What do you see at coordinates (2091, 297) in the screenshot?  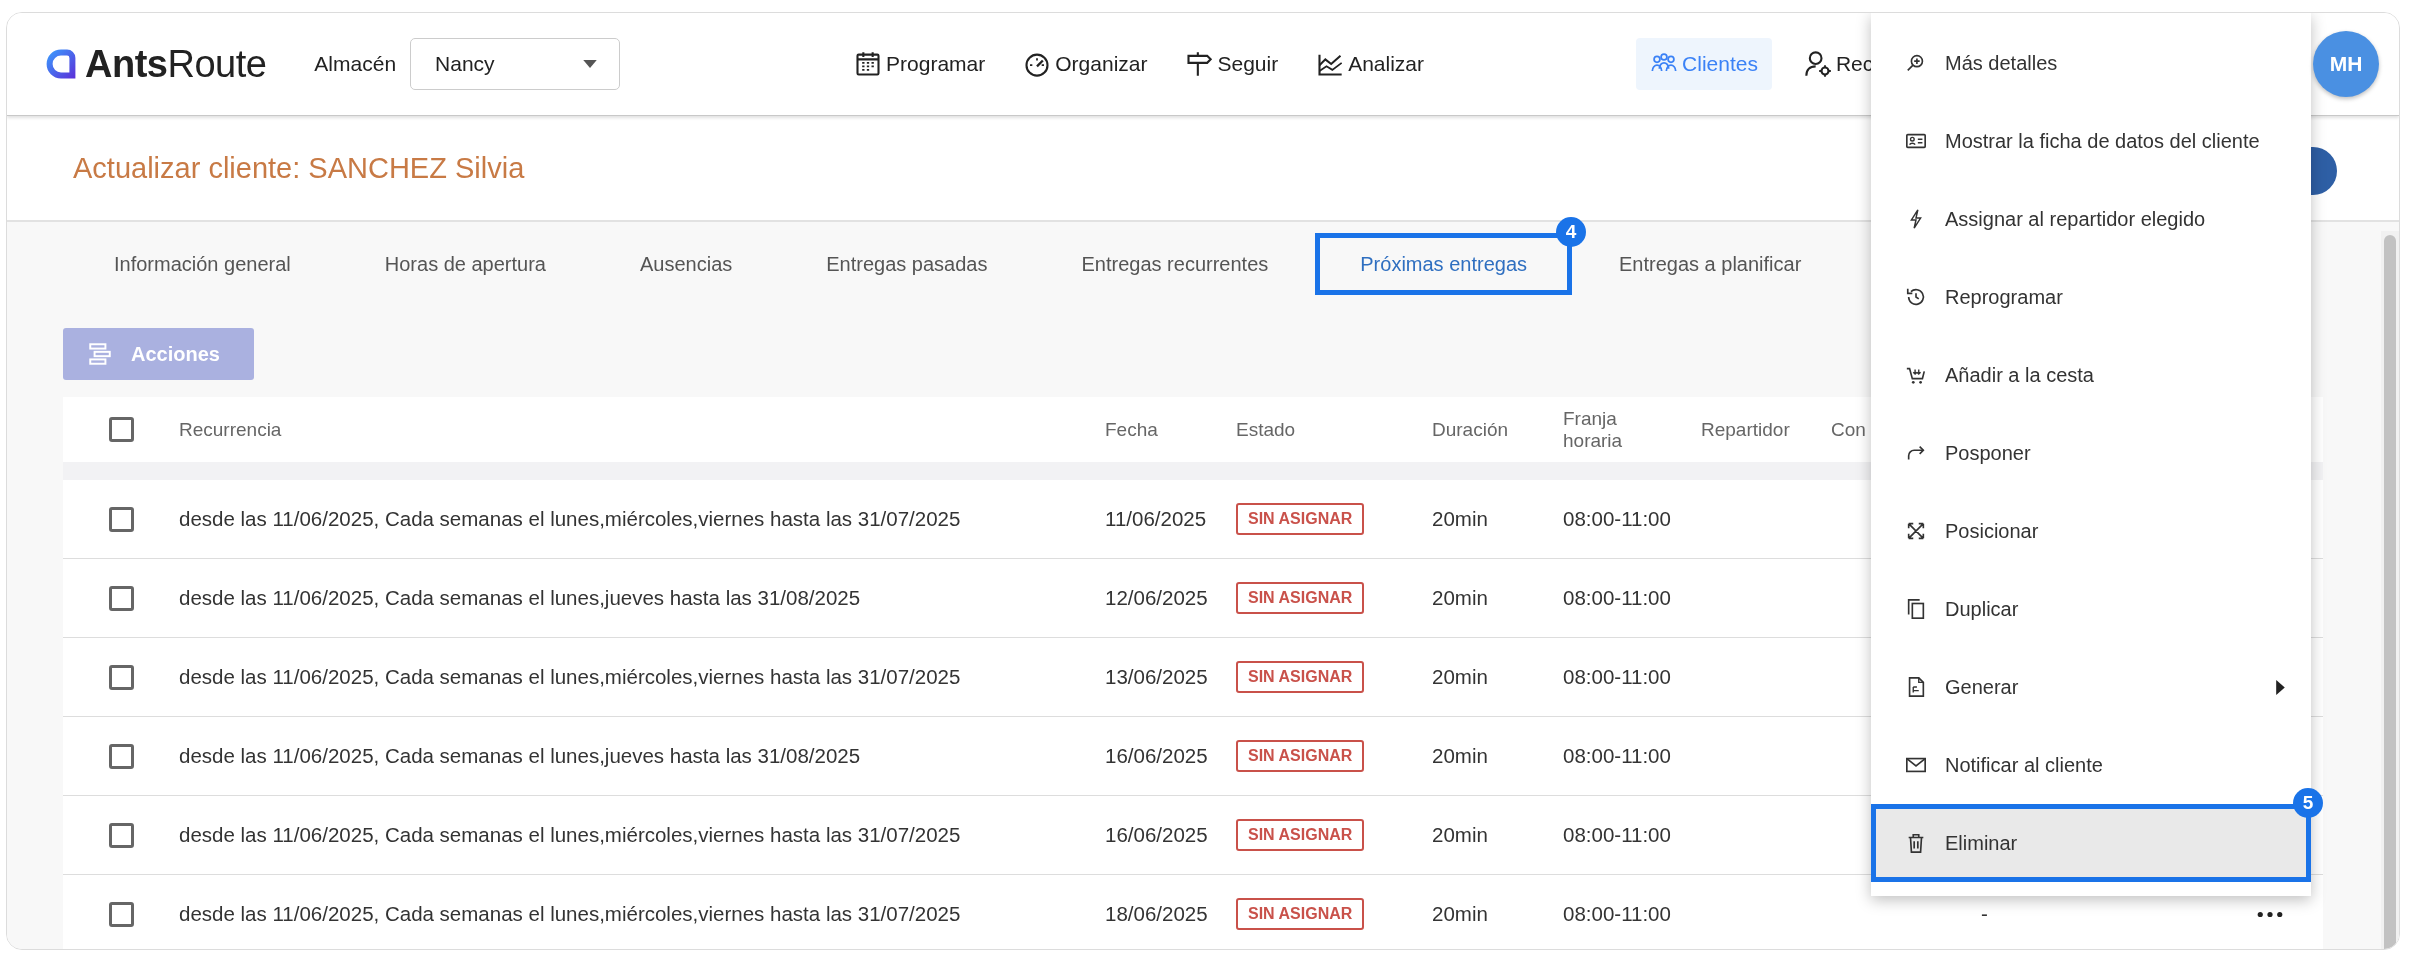 I see `menu-item: Reprogramar` at bounding box center [2091, 297].